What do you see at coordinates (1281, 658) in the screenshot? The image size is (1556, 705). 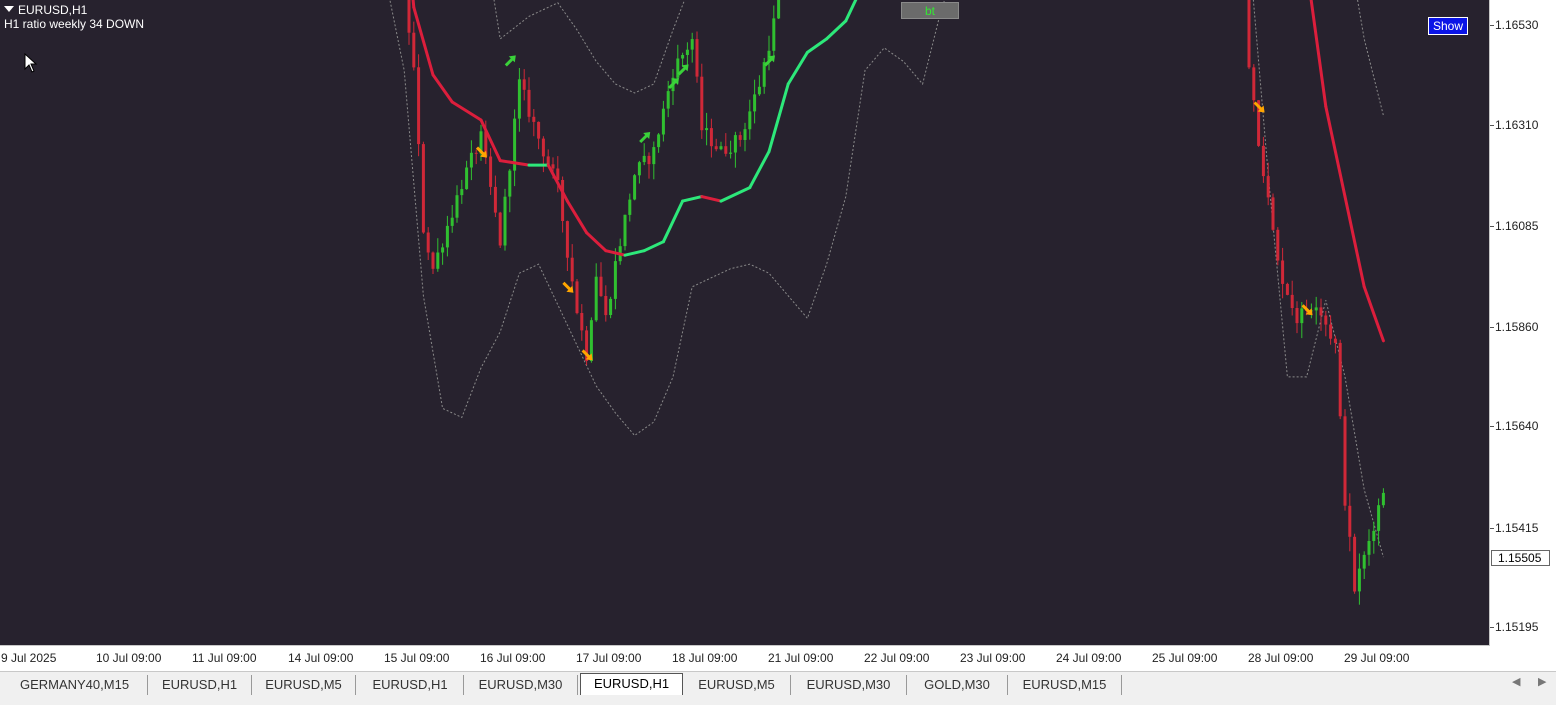 I see `time-tick-label: 28 Jul 09:00` at bounding box center [1281, 658].